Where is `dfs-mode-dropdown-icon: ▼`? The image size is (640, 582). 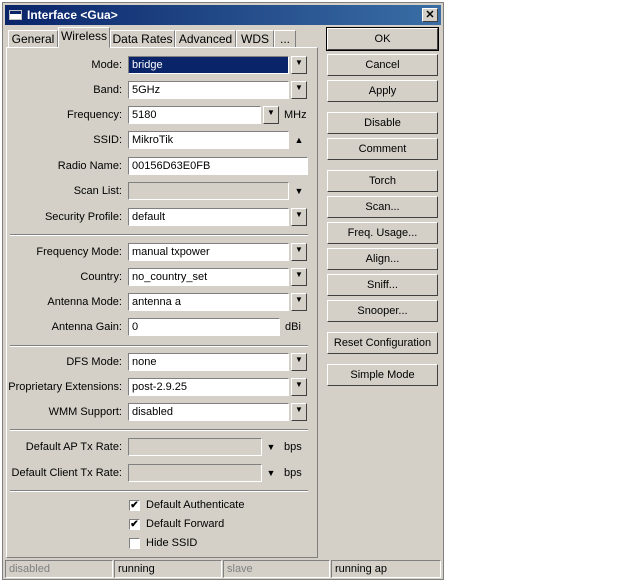 dfs-mode-dropdown-icon: ▼ is located at coordinates (299, 362).